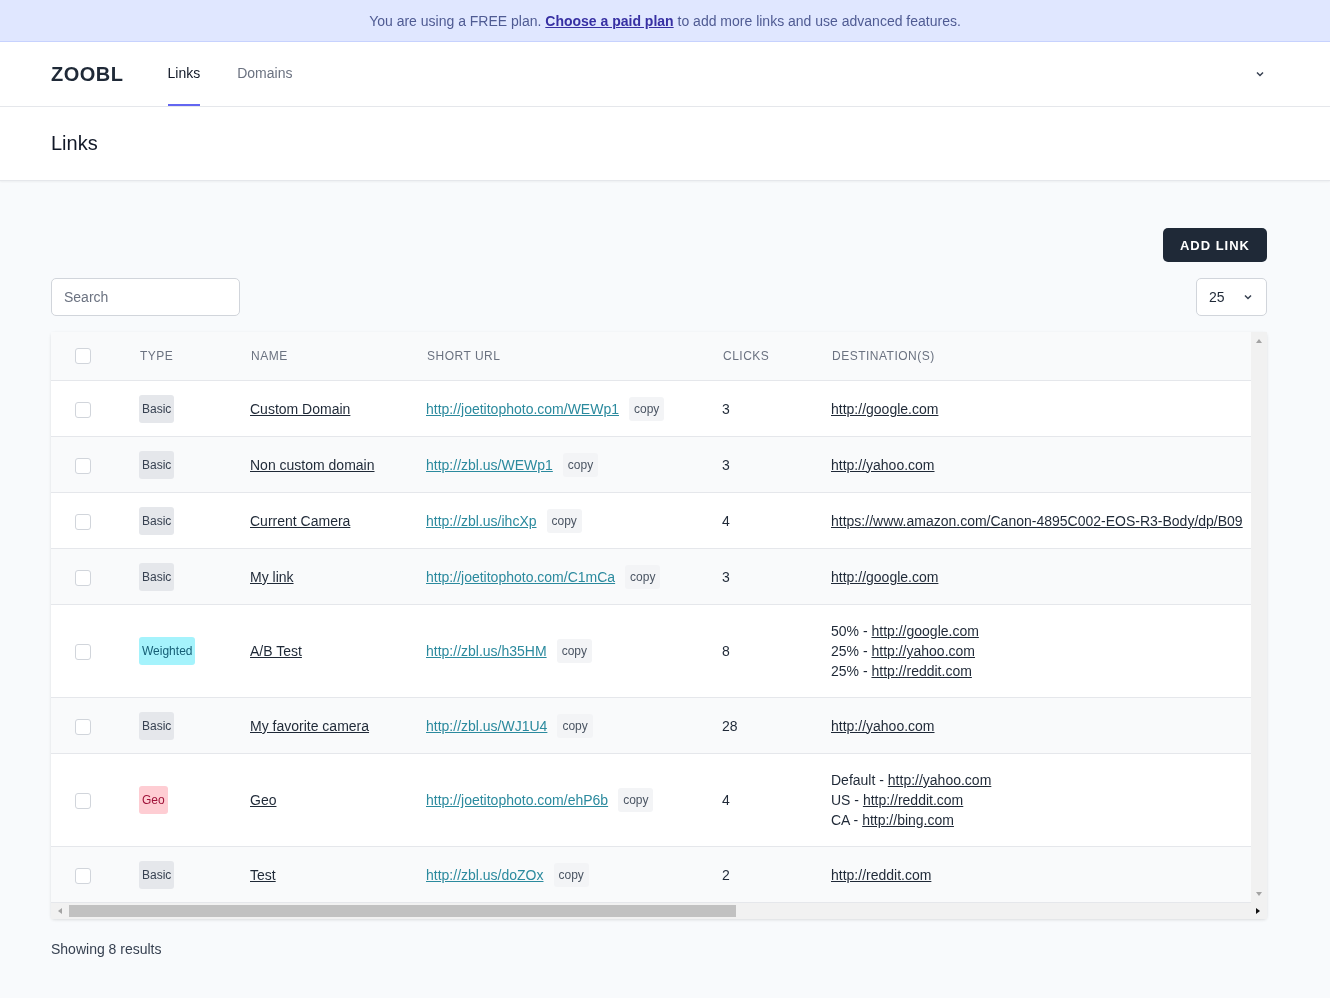  I want to click on short-url-link: http://joetitophoto.com/WEWp1, so click(522, 408).